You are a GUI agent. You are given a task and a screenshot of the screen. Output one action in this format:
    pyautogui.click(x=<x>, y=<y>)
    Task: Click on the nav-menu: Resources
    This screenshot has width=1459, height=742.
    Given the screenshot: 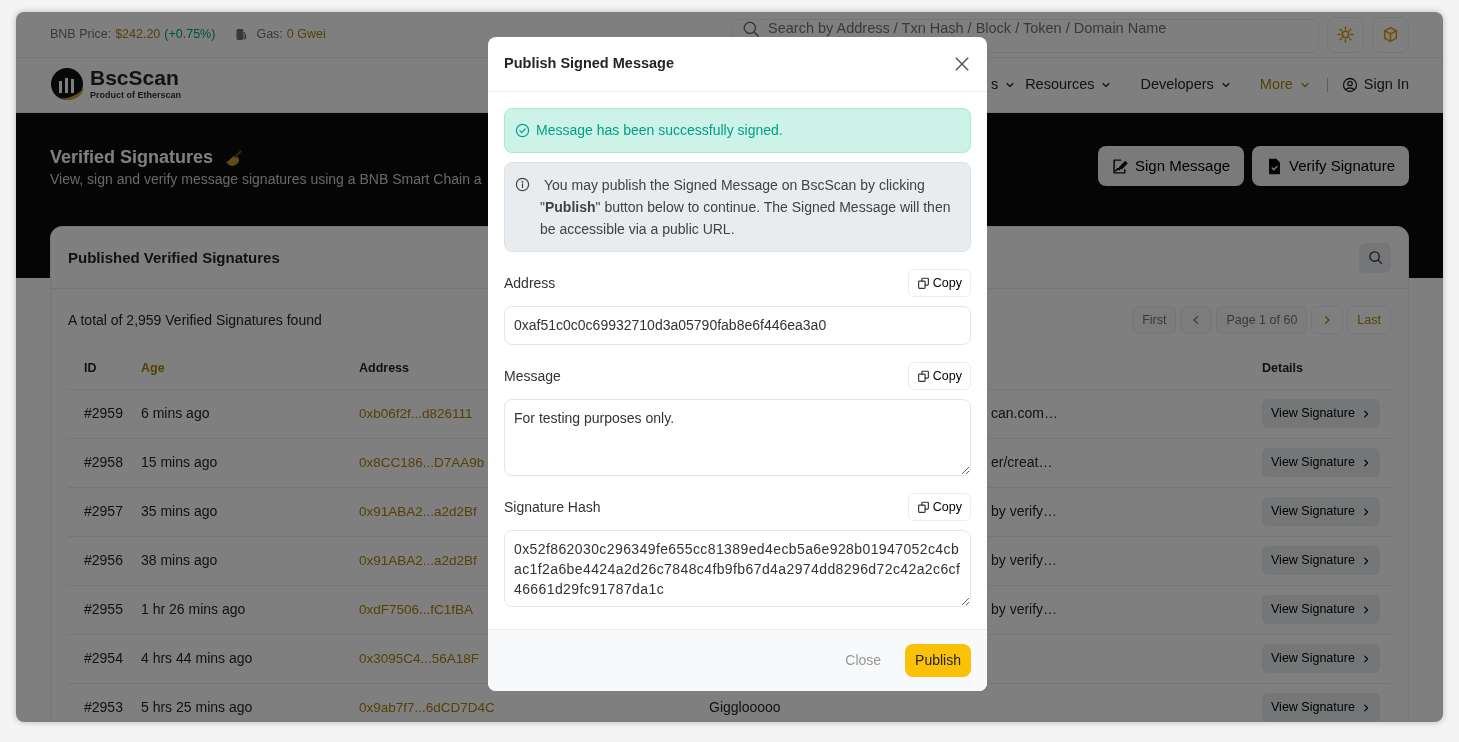 What is the action you would take?
    pyautogui.click(x=1069, y=85)
    